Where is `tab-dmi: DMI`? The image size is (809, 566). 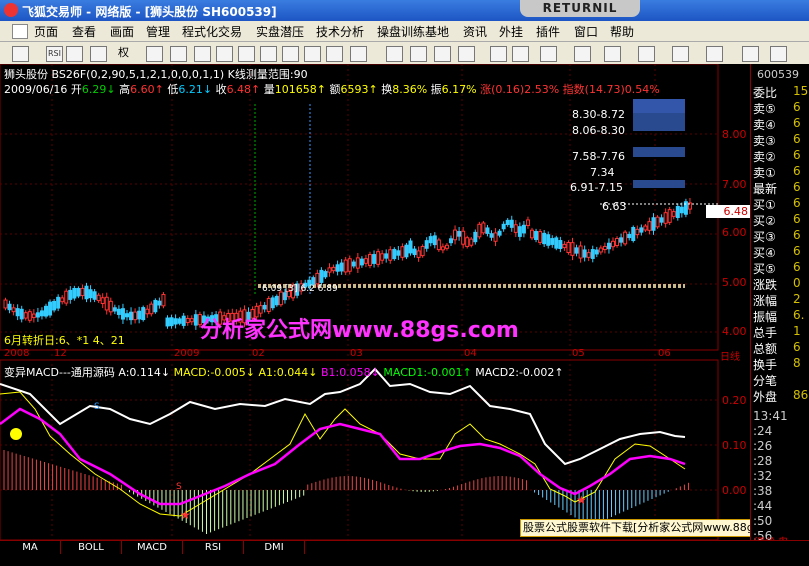
tab-dmi: DMI is located at coordinates (274, 547).